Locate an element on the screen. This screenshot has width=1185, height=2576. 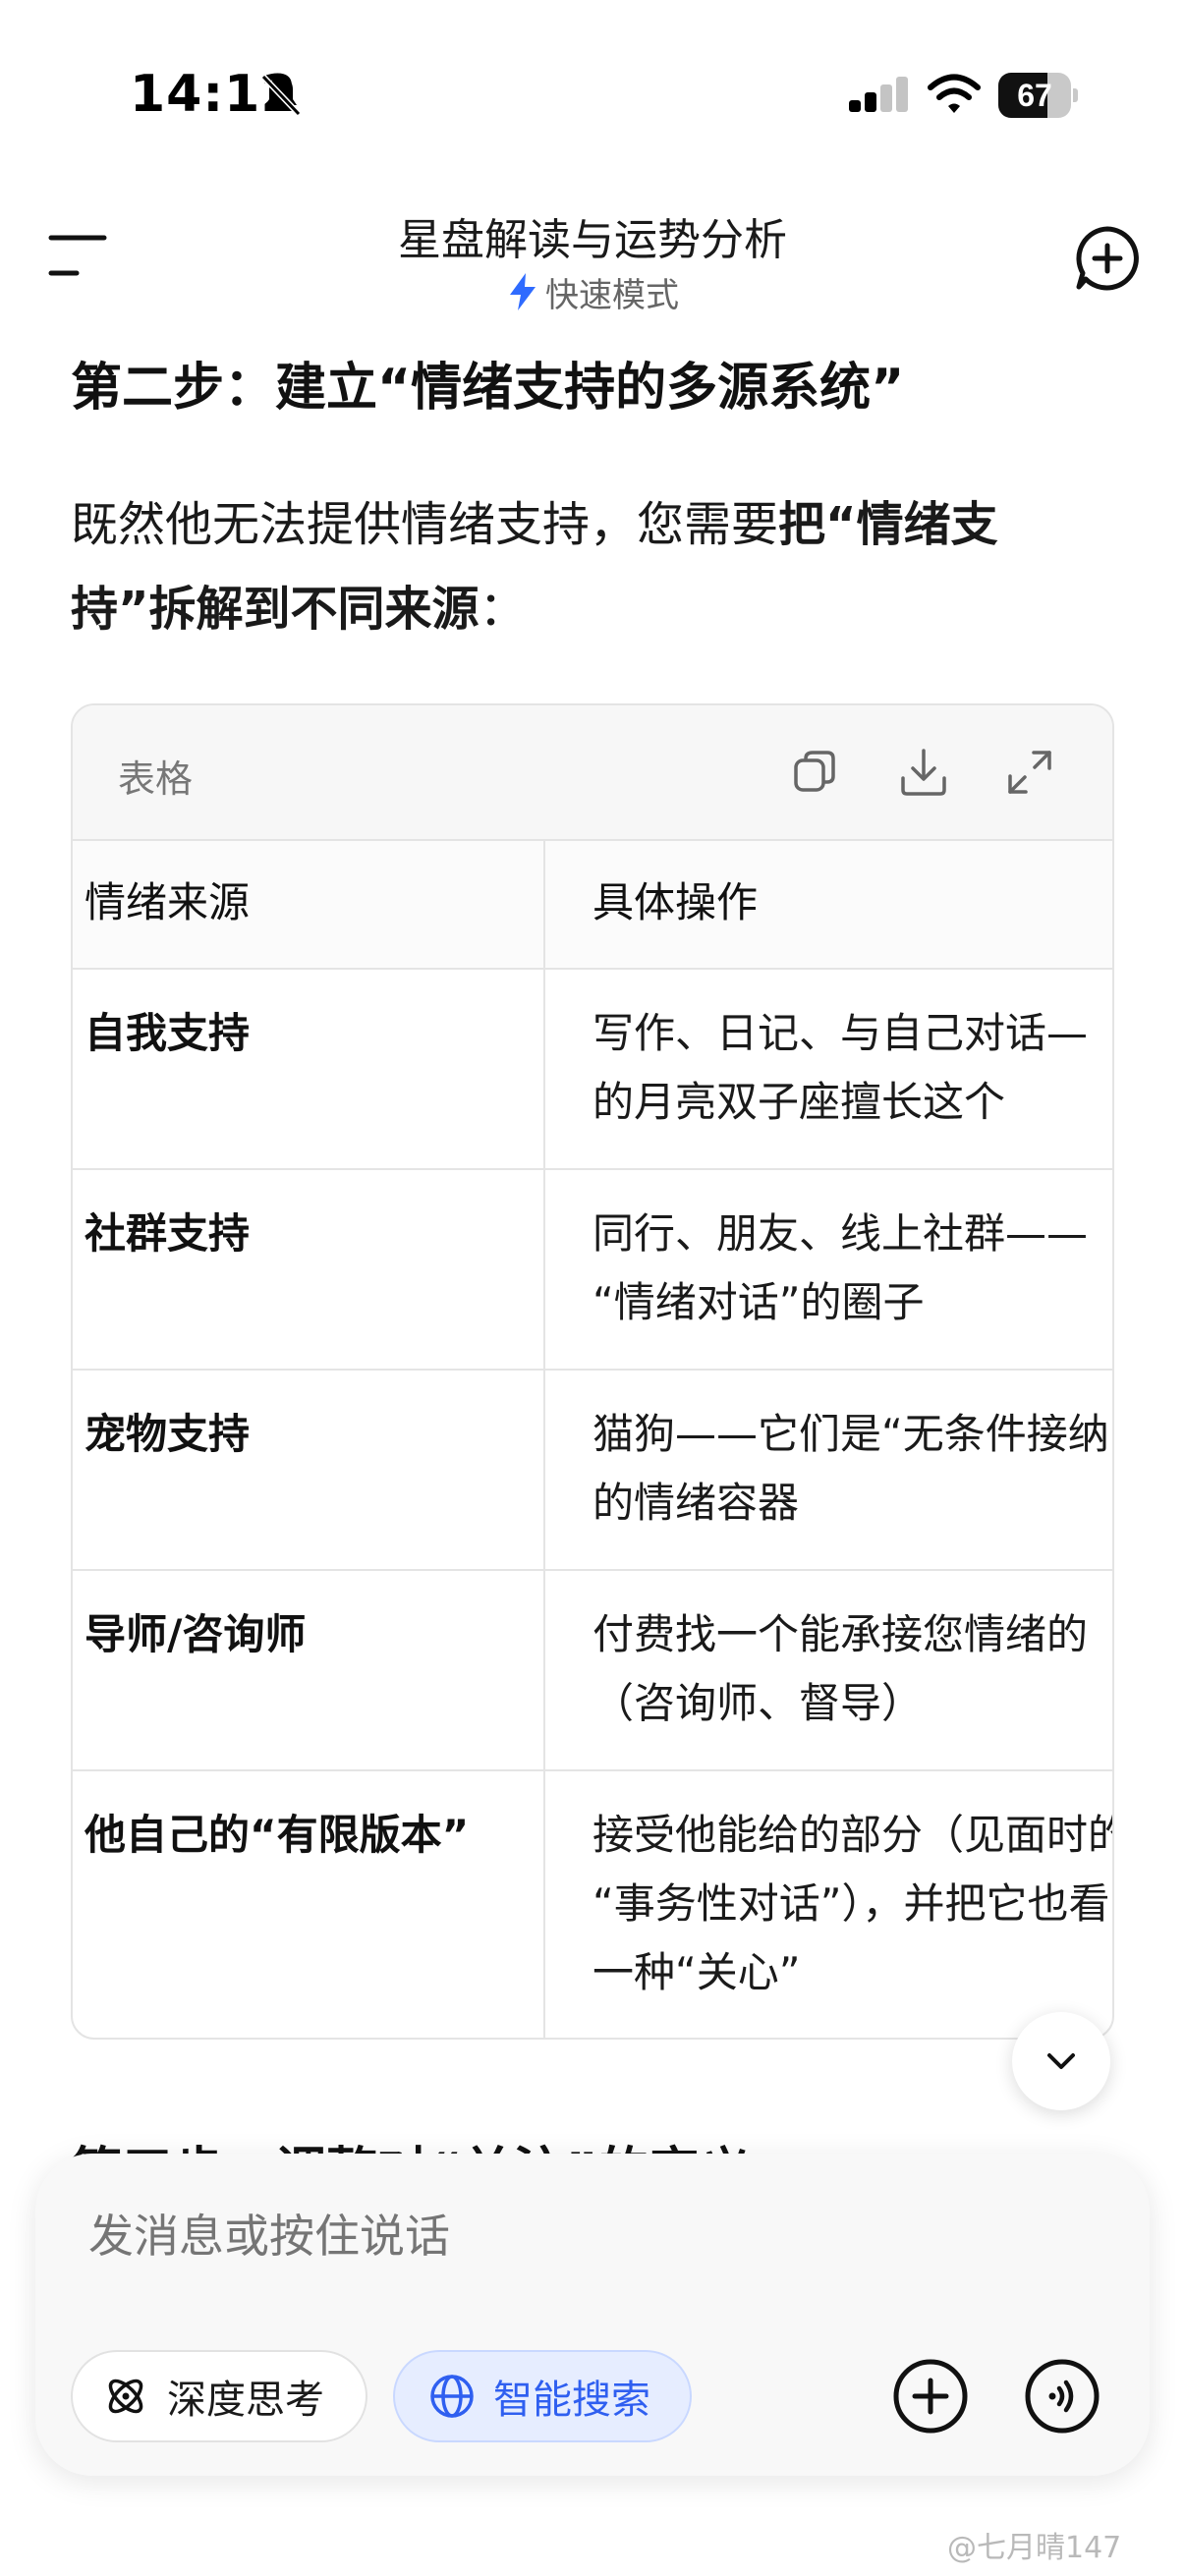
action-line: 付费找一个能承接您情绪的 is located at coordinates (841, 1634).